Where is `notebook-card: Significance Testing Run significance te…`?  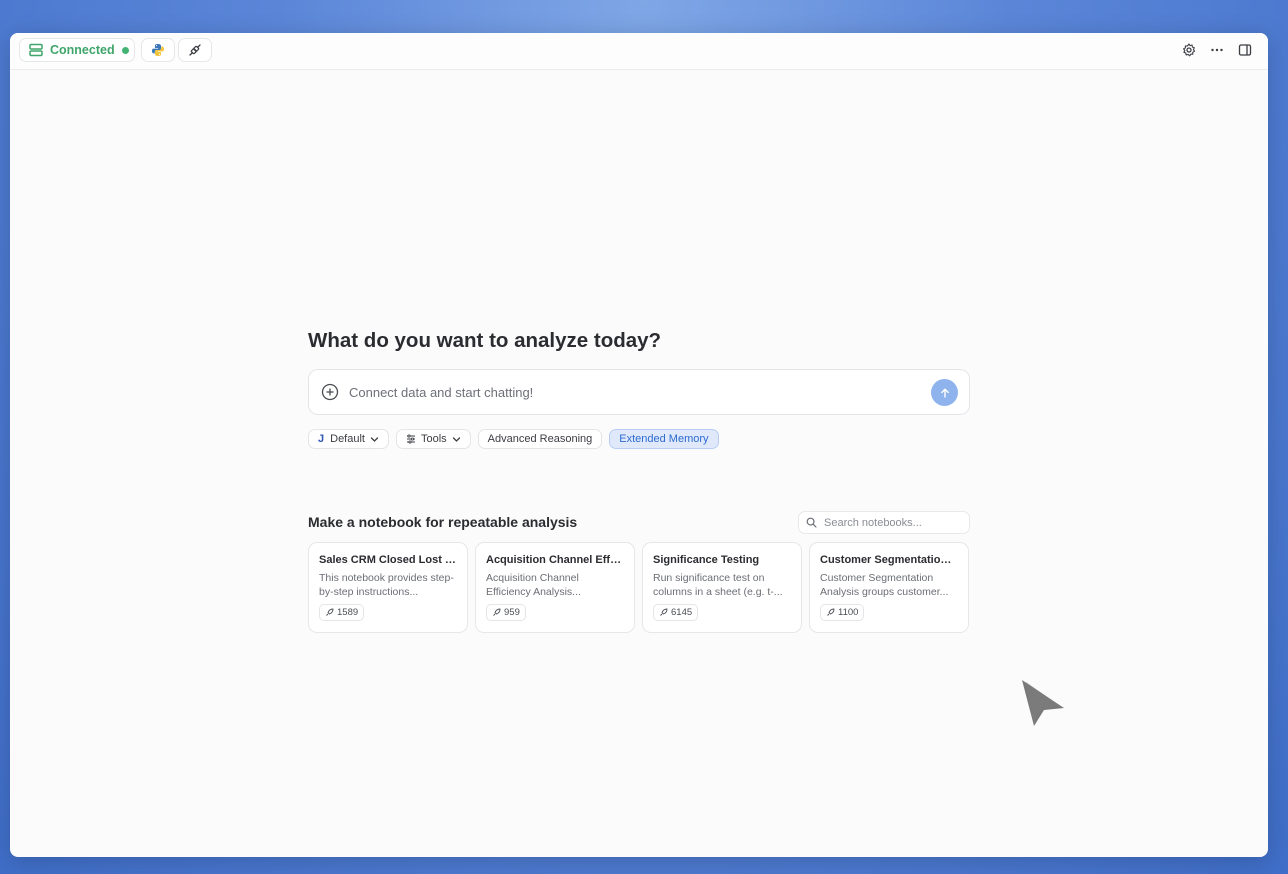
notebook-card: Significance Testing Run significance te… is located at coordinates (722, 587).